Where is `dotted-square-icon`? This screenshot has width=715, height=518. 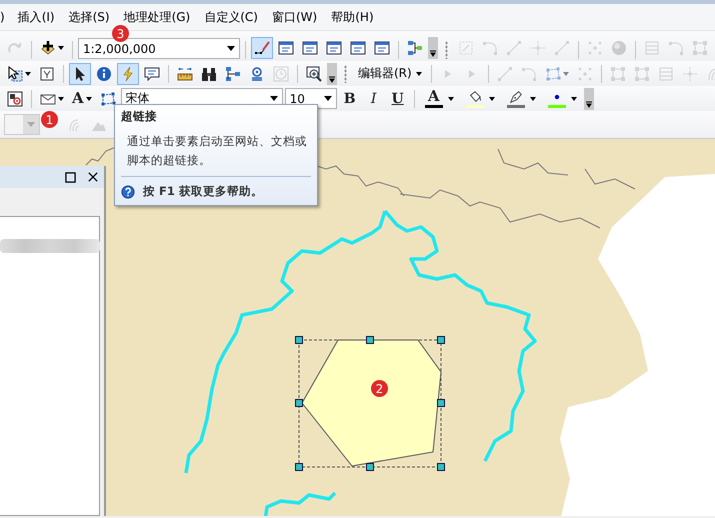 dotted-square-icon is located at coordinates (466, 48).